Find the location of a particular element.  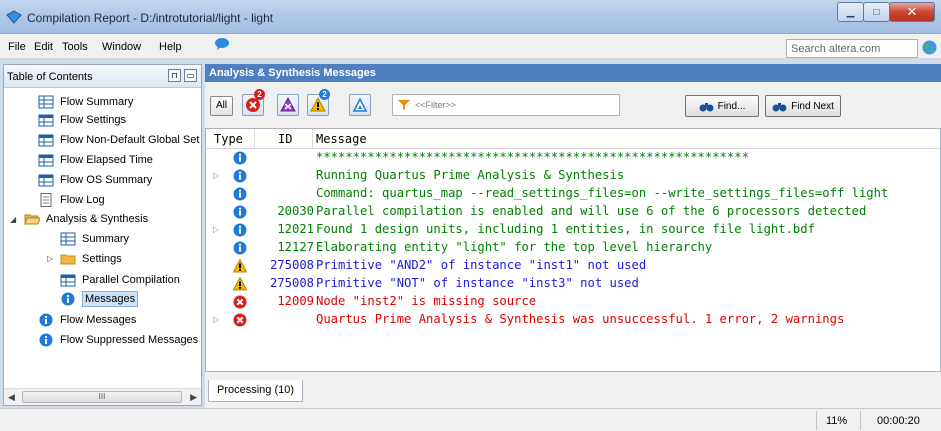

toc-item-flow-settings: Flow Settings is located at coordinates (82, 120).